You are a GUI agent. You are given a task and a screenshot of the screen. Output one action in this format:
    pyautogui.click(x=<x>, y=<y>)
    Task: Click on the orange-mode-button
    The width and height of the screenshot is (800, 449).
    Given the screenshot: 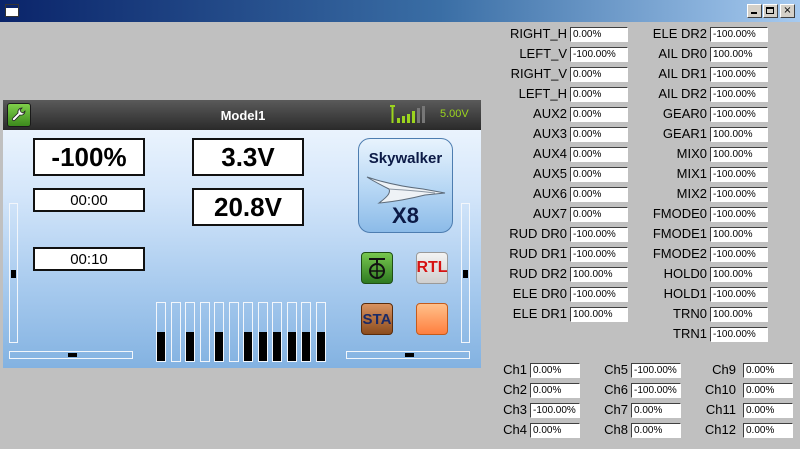 What is the action you would take?
    pyautogui.click(x=432, y=319)
    